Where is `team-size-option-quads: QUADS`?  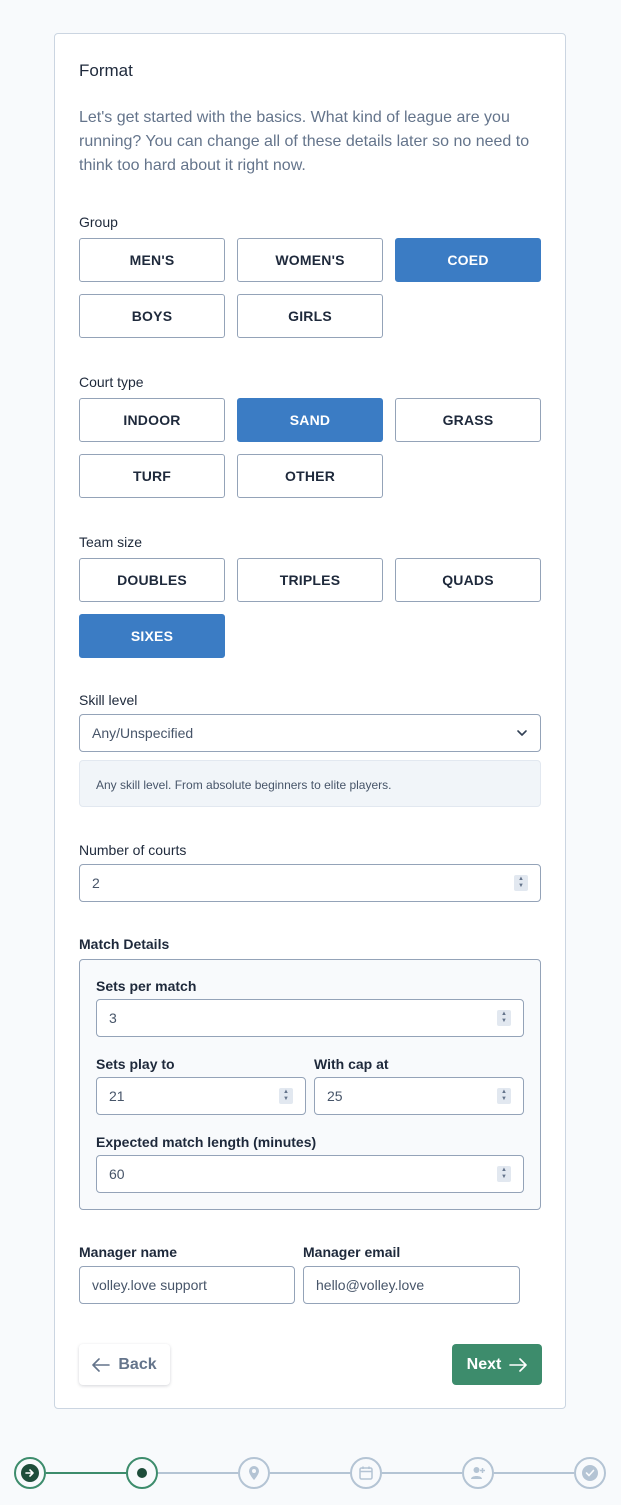
team-size-option-quads: QUADS is located at coordinates (468, 580).